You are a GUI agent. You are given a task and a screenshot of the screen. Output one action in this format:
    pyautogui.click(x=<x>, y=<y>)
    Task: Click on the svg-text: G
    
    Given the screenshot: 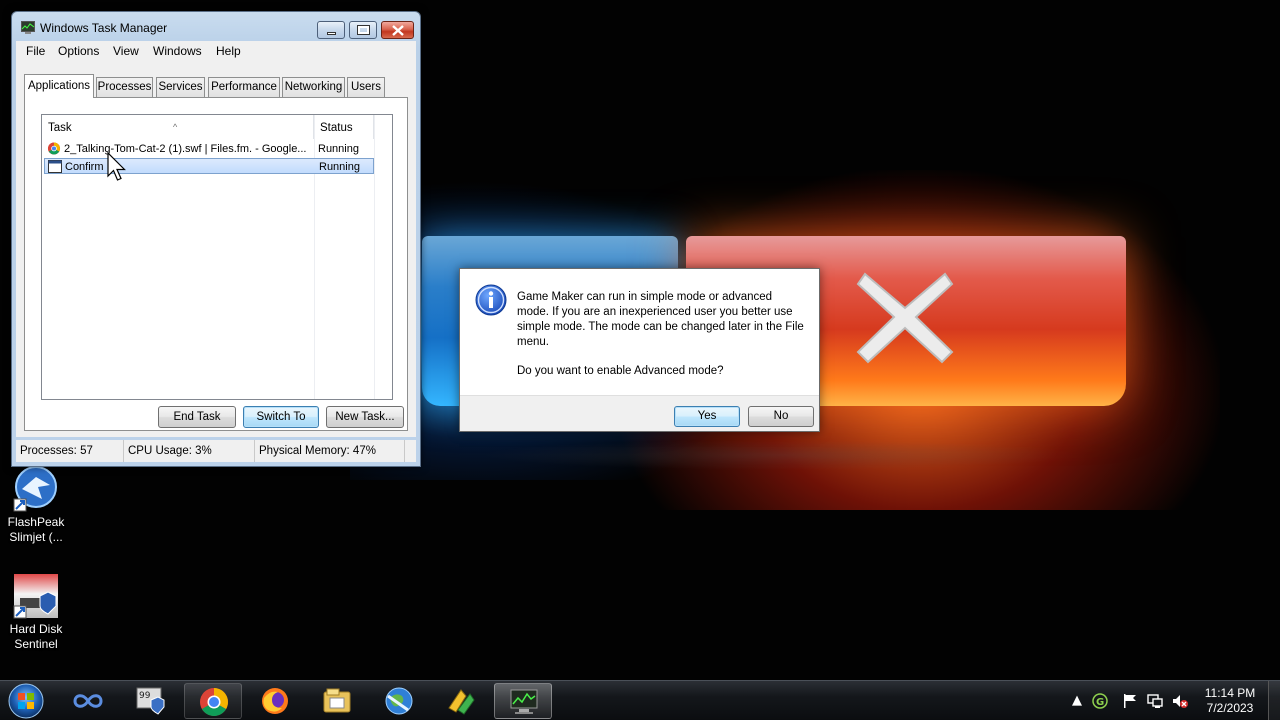 What is the action you would take?
    pyautogui.click(x=1100, y=702)
    